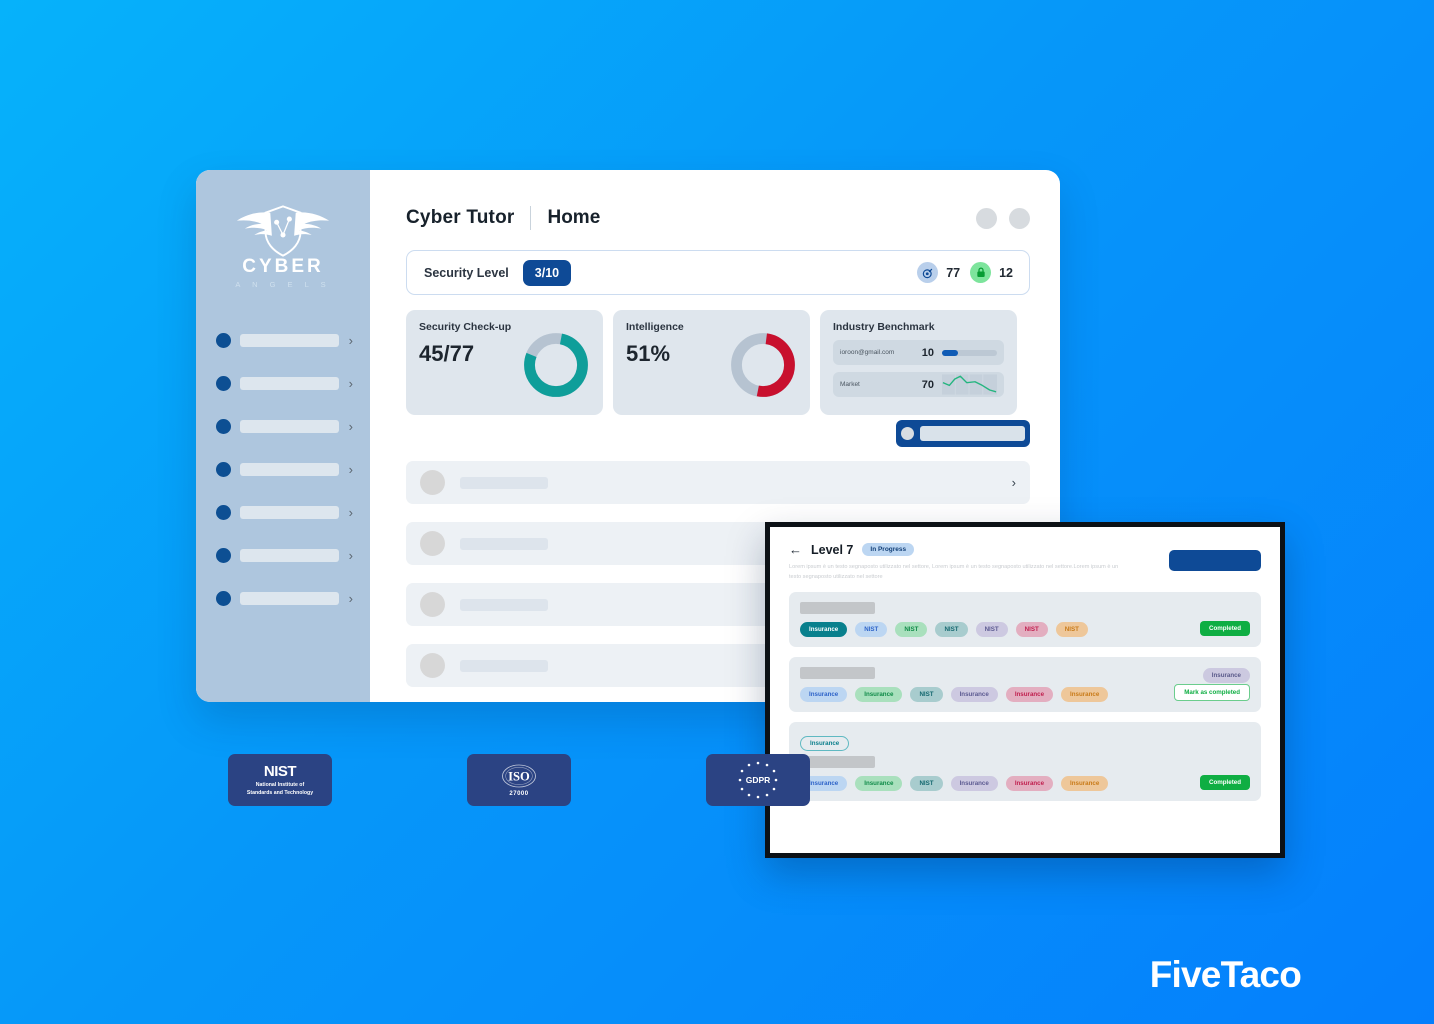 The width and height of the screenshot is (1434, 1024). I want to click on top-actions, so click(1003, 218).